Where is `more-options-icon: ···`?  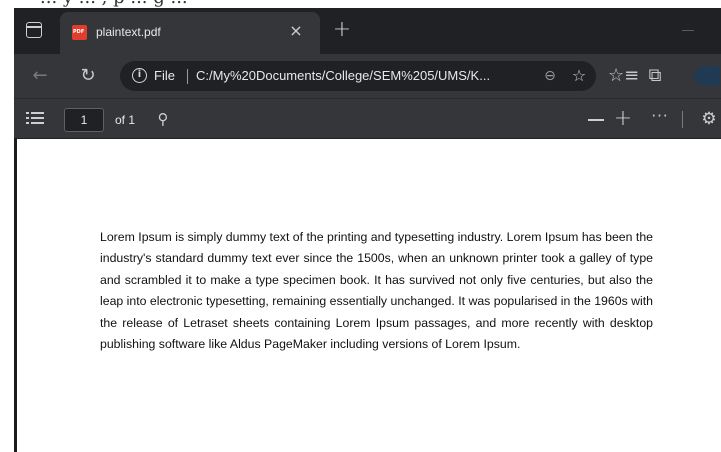 more-options-icon: ··· is located at coordinates (660, 118).